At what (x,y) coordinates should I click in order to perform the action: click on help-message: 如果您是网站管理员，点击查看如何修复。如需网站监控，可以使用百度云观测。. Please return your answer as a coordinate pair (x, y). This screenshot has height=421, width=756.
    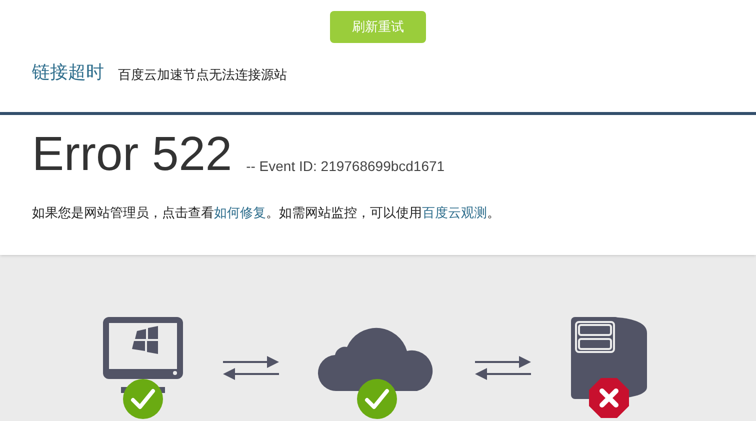
    Looking at the image, I should click on (266, 213).